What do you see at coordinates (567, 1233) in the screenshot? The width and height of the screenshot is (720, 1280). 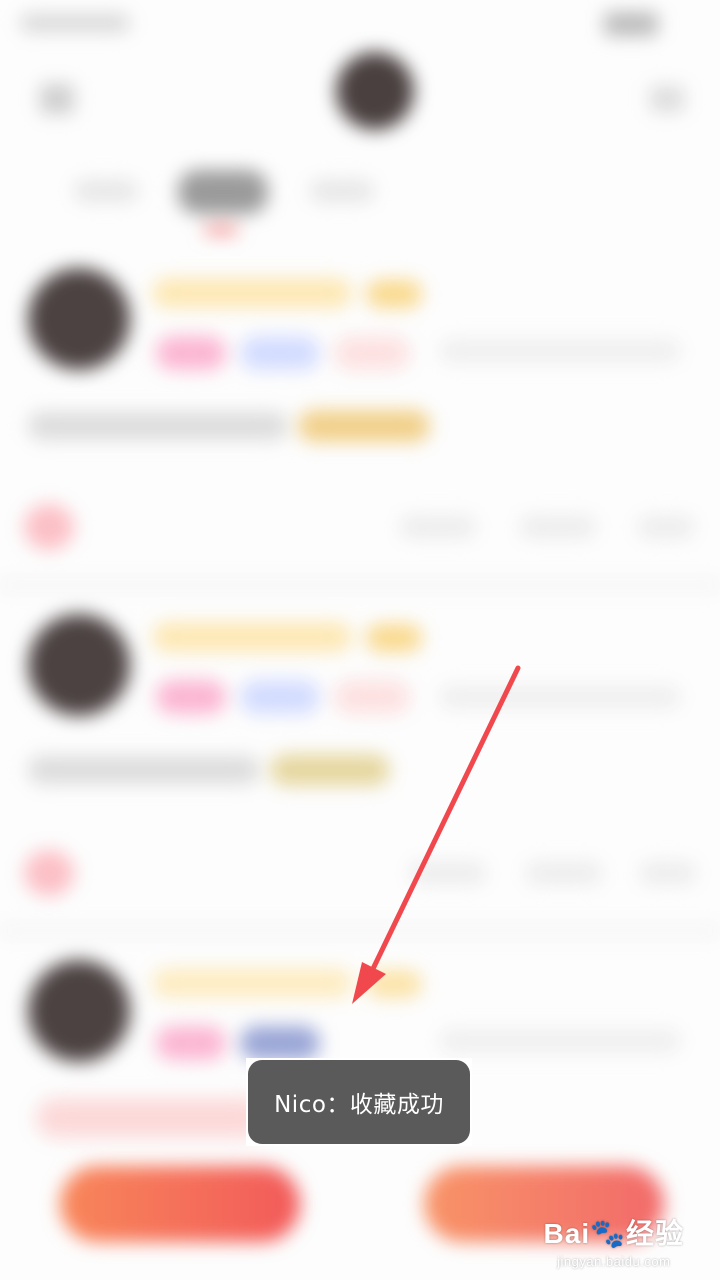 I see `watermark-brand: Bai` at bounding box center [567, 1233].